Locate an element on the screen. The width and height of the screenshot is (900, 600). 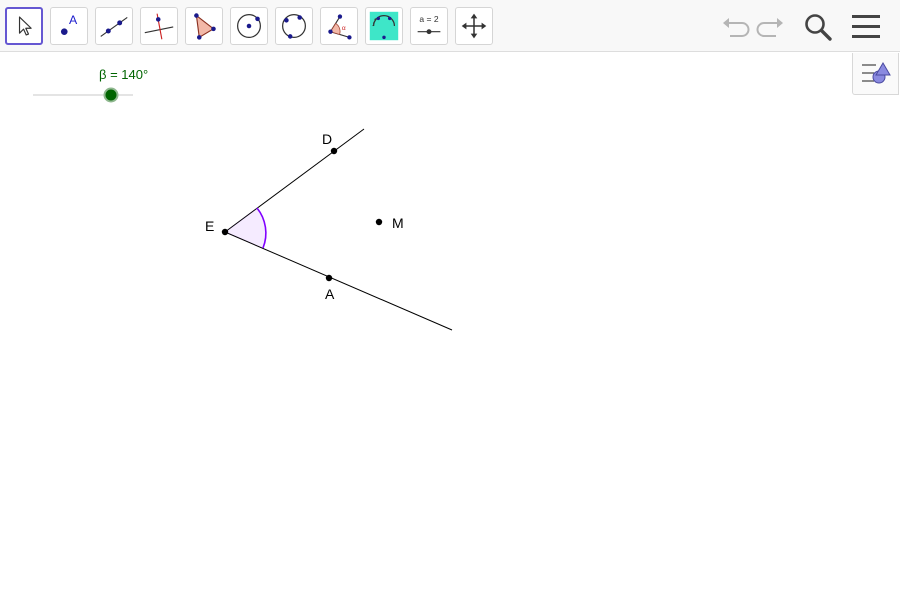
search-icon is located at coordinates (818, 27).